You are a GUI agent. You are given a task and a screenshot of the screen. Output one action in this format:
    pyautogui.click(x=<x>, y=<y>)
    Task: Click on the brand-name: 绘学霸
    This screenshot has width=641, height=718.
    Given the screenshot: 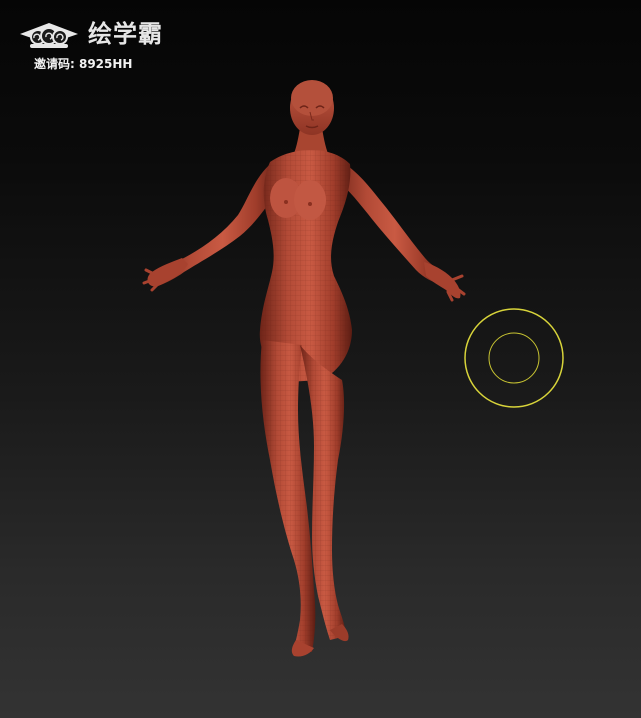 What is the action you would take?
    pyautogui.click(x=125, y=34)
    